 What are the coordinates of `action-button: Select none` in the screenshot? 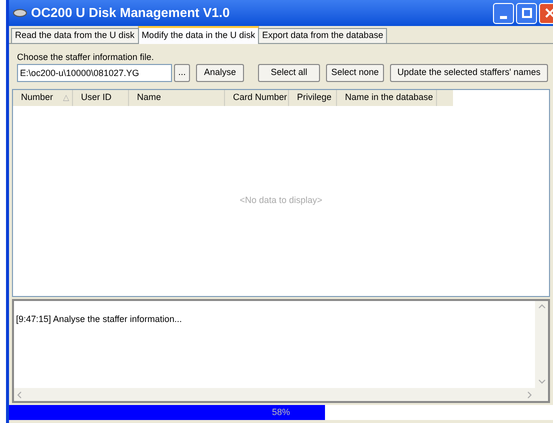 It's located at (355, 73).